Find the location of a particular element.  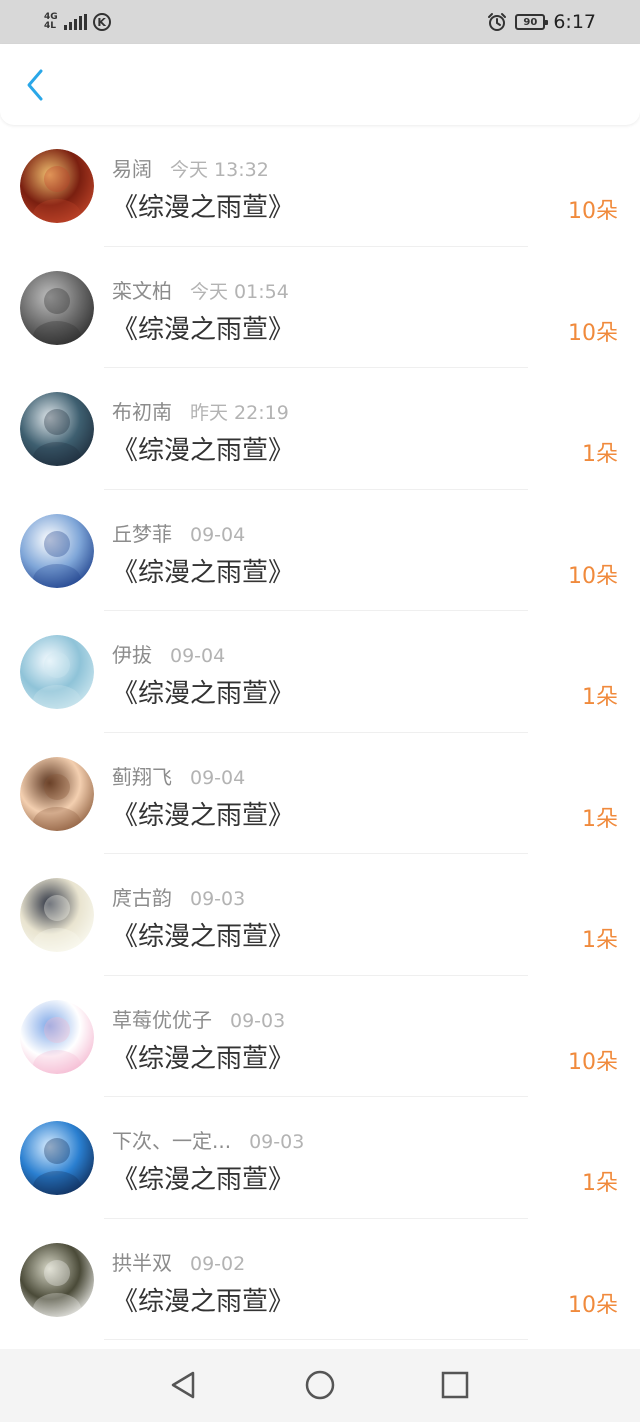

header is located at coordinates (320, 84).